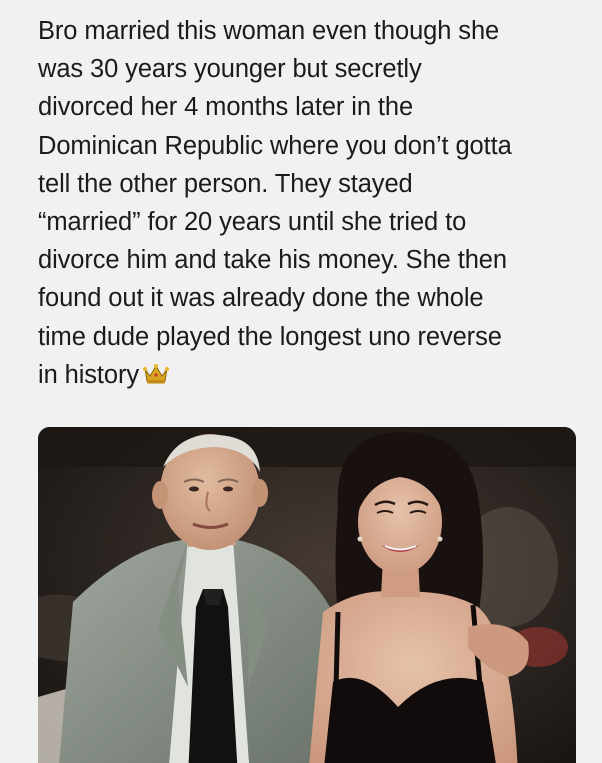 Image resolution: width=602 pixels, height=763 pixels. I want to click on caption-line: Dominican Republic where you don’t gotta, so click(275, 145).